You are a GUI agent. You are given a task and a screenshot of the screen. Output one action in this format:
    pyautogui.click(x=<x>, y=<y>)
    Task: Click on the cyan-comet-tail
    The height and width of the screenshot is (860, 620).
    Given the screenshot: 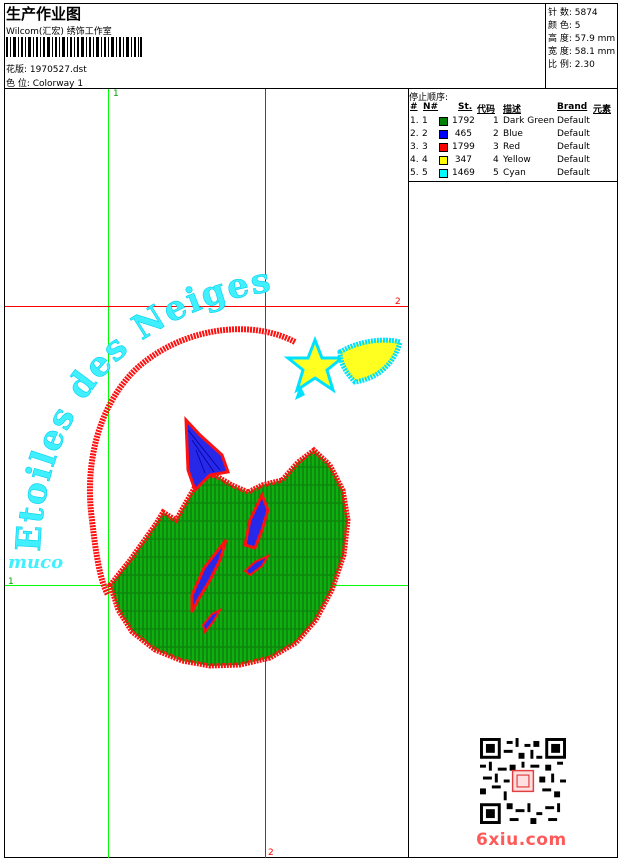 What is the action you would take?
    pyautogui.click(x=370, y=361)
    